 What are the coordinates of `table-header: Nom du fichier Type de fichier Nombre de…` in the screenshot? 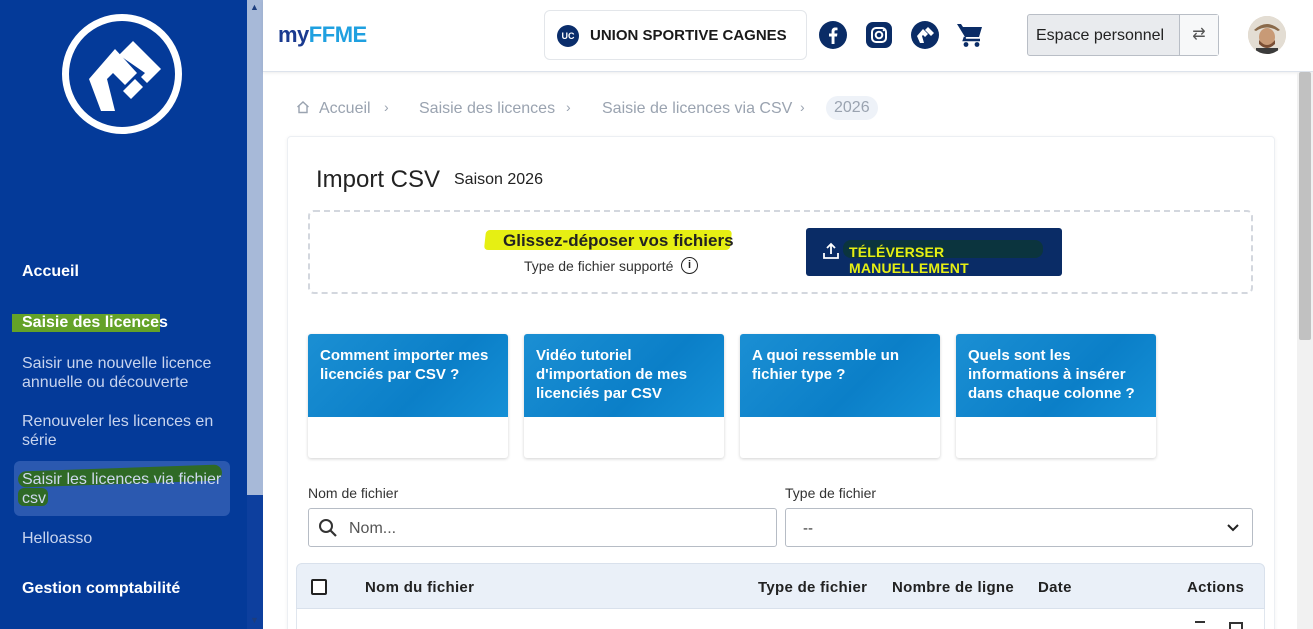 It's located at (780, 586).